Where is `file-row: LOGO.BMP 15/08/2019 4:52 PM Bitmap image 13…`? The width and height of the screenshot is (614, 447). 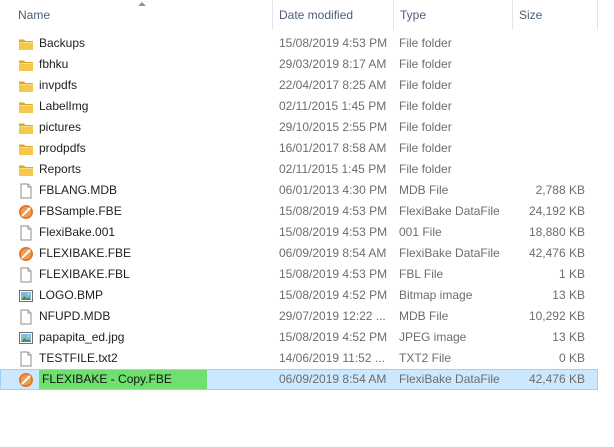 file-row: LOGO.BMP 15/08/2019 4:52 PM Bitmap image 13… is located at coordinates (299, 295).